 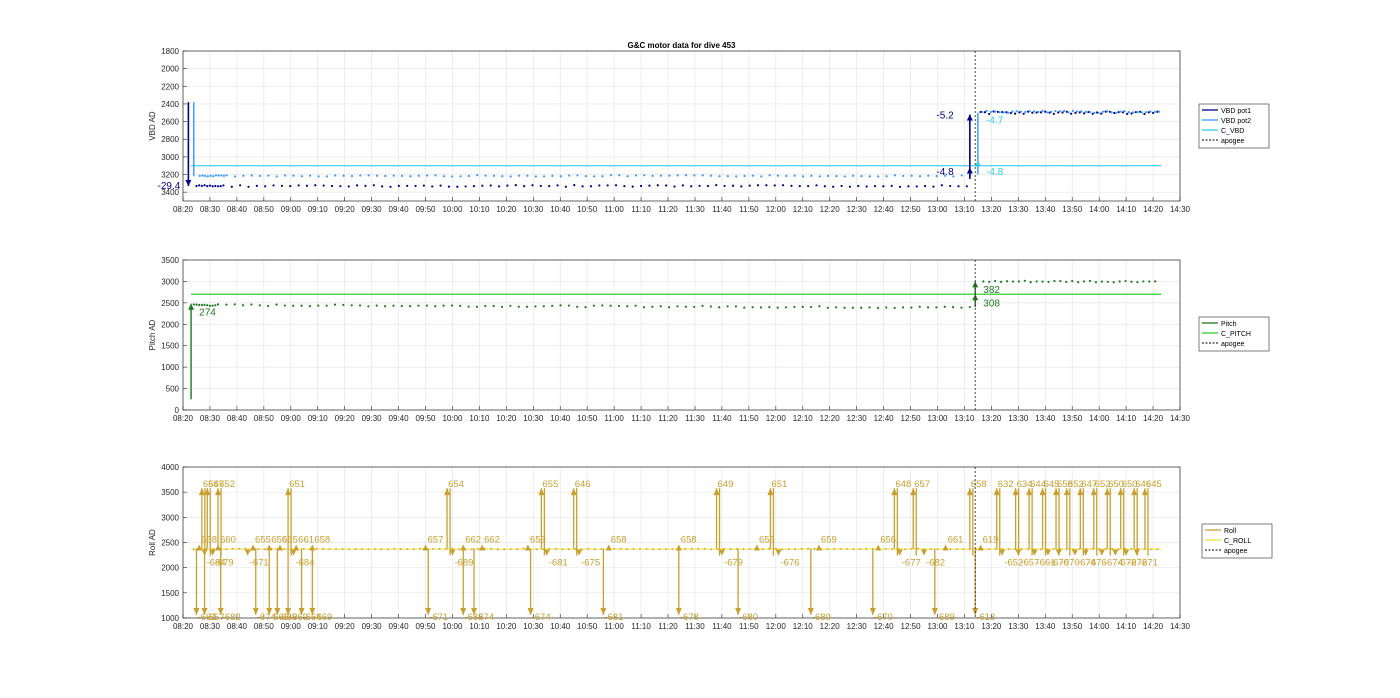 What do you see at coordinates (372, 209) in the screenshot?
I see `x-tick-label: 09:30` at bounding box center [372, 209].